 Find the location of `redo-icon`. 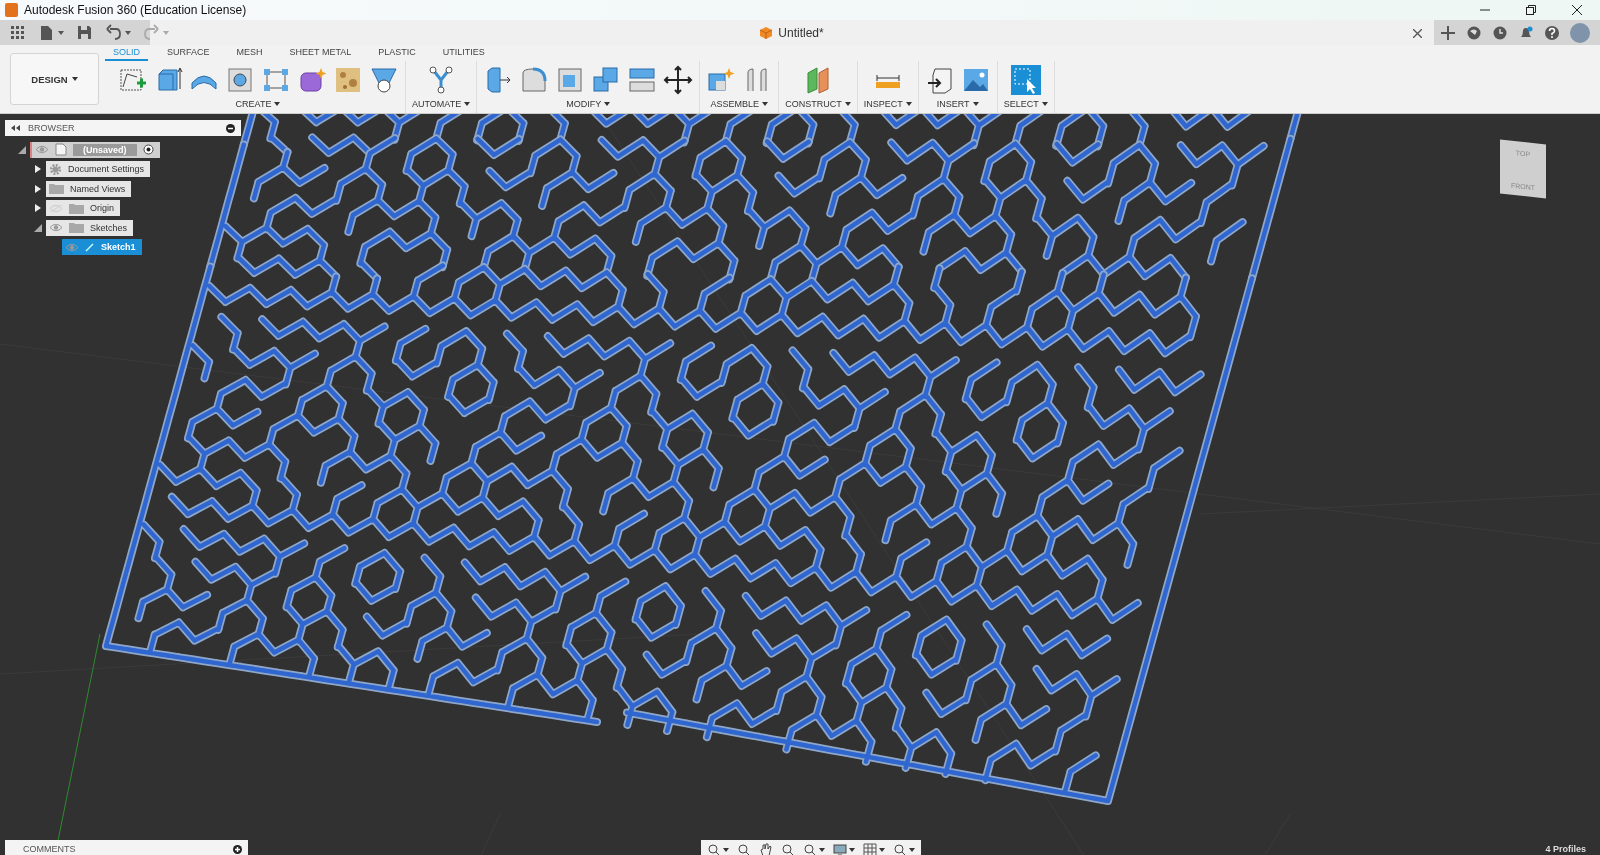

redo-icon is located at coordinates (151, 32).